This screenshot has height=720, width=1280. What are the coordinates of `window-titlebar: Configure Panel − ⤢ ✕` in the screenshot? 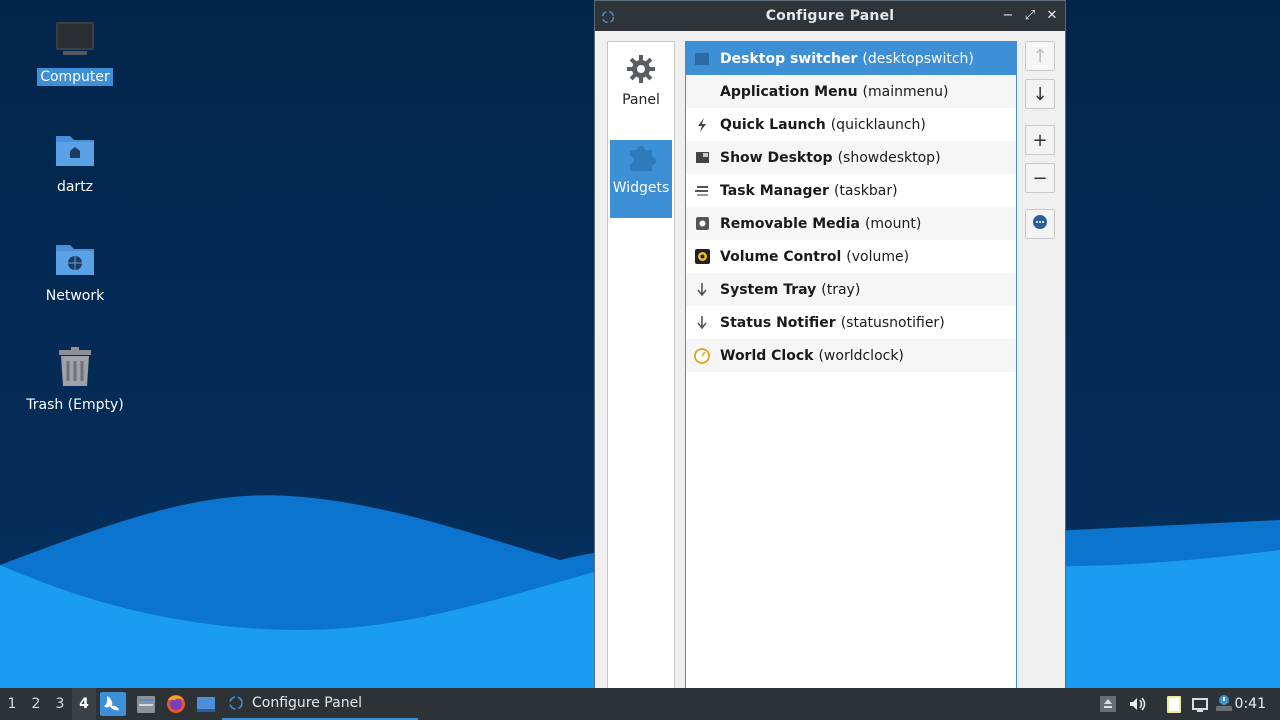 It's located at (830, 16).